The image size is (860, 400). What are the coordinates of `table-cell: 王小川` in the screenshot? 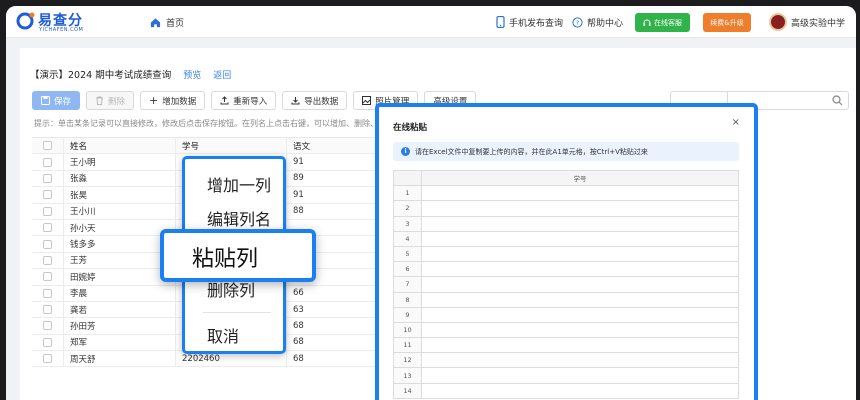 It's located at (120, 211).